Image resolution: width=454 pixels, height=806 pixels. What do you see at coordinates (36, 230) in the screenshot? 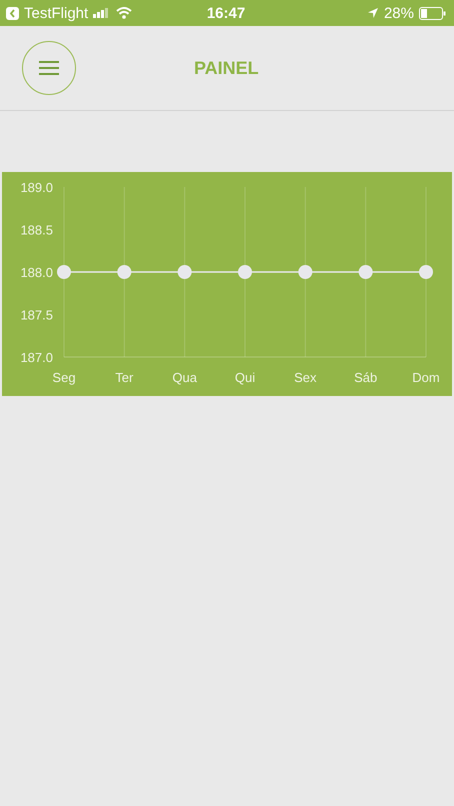
I see `y-axis-label: 188.5` at bounding box center [36, 230].